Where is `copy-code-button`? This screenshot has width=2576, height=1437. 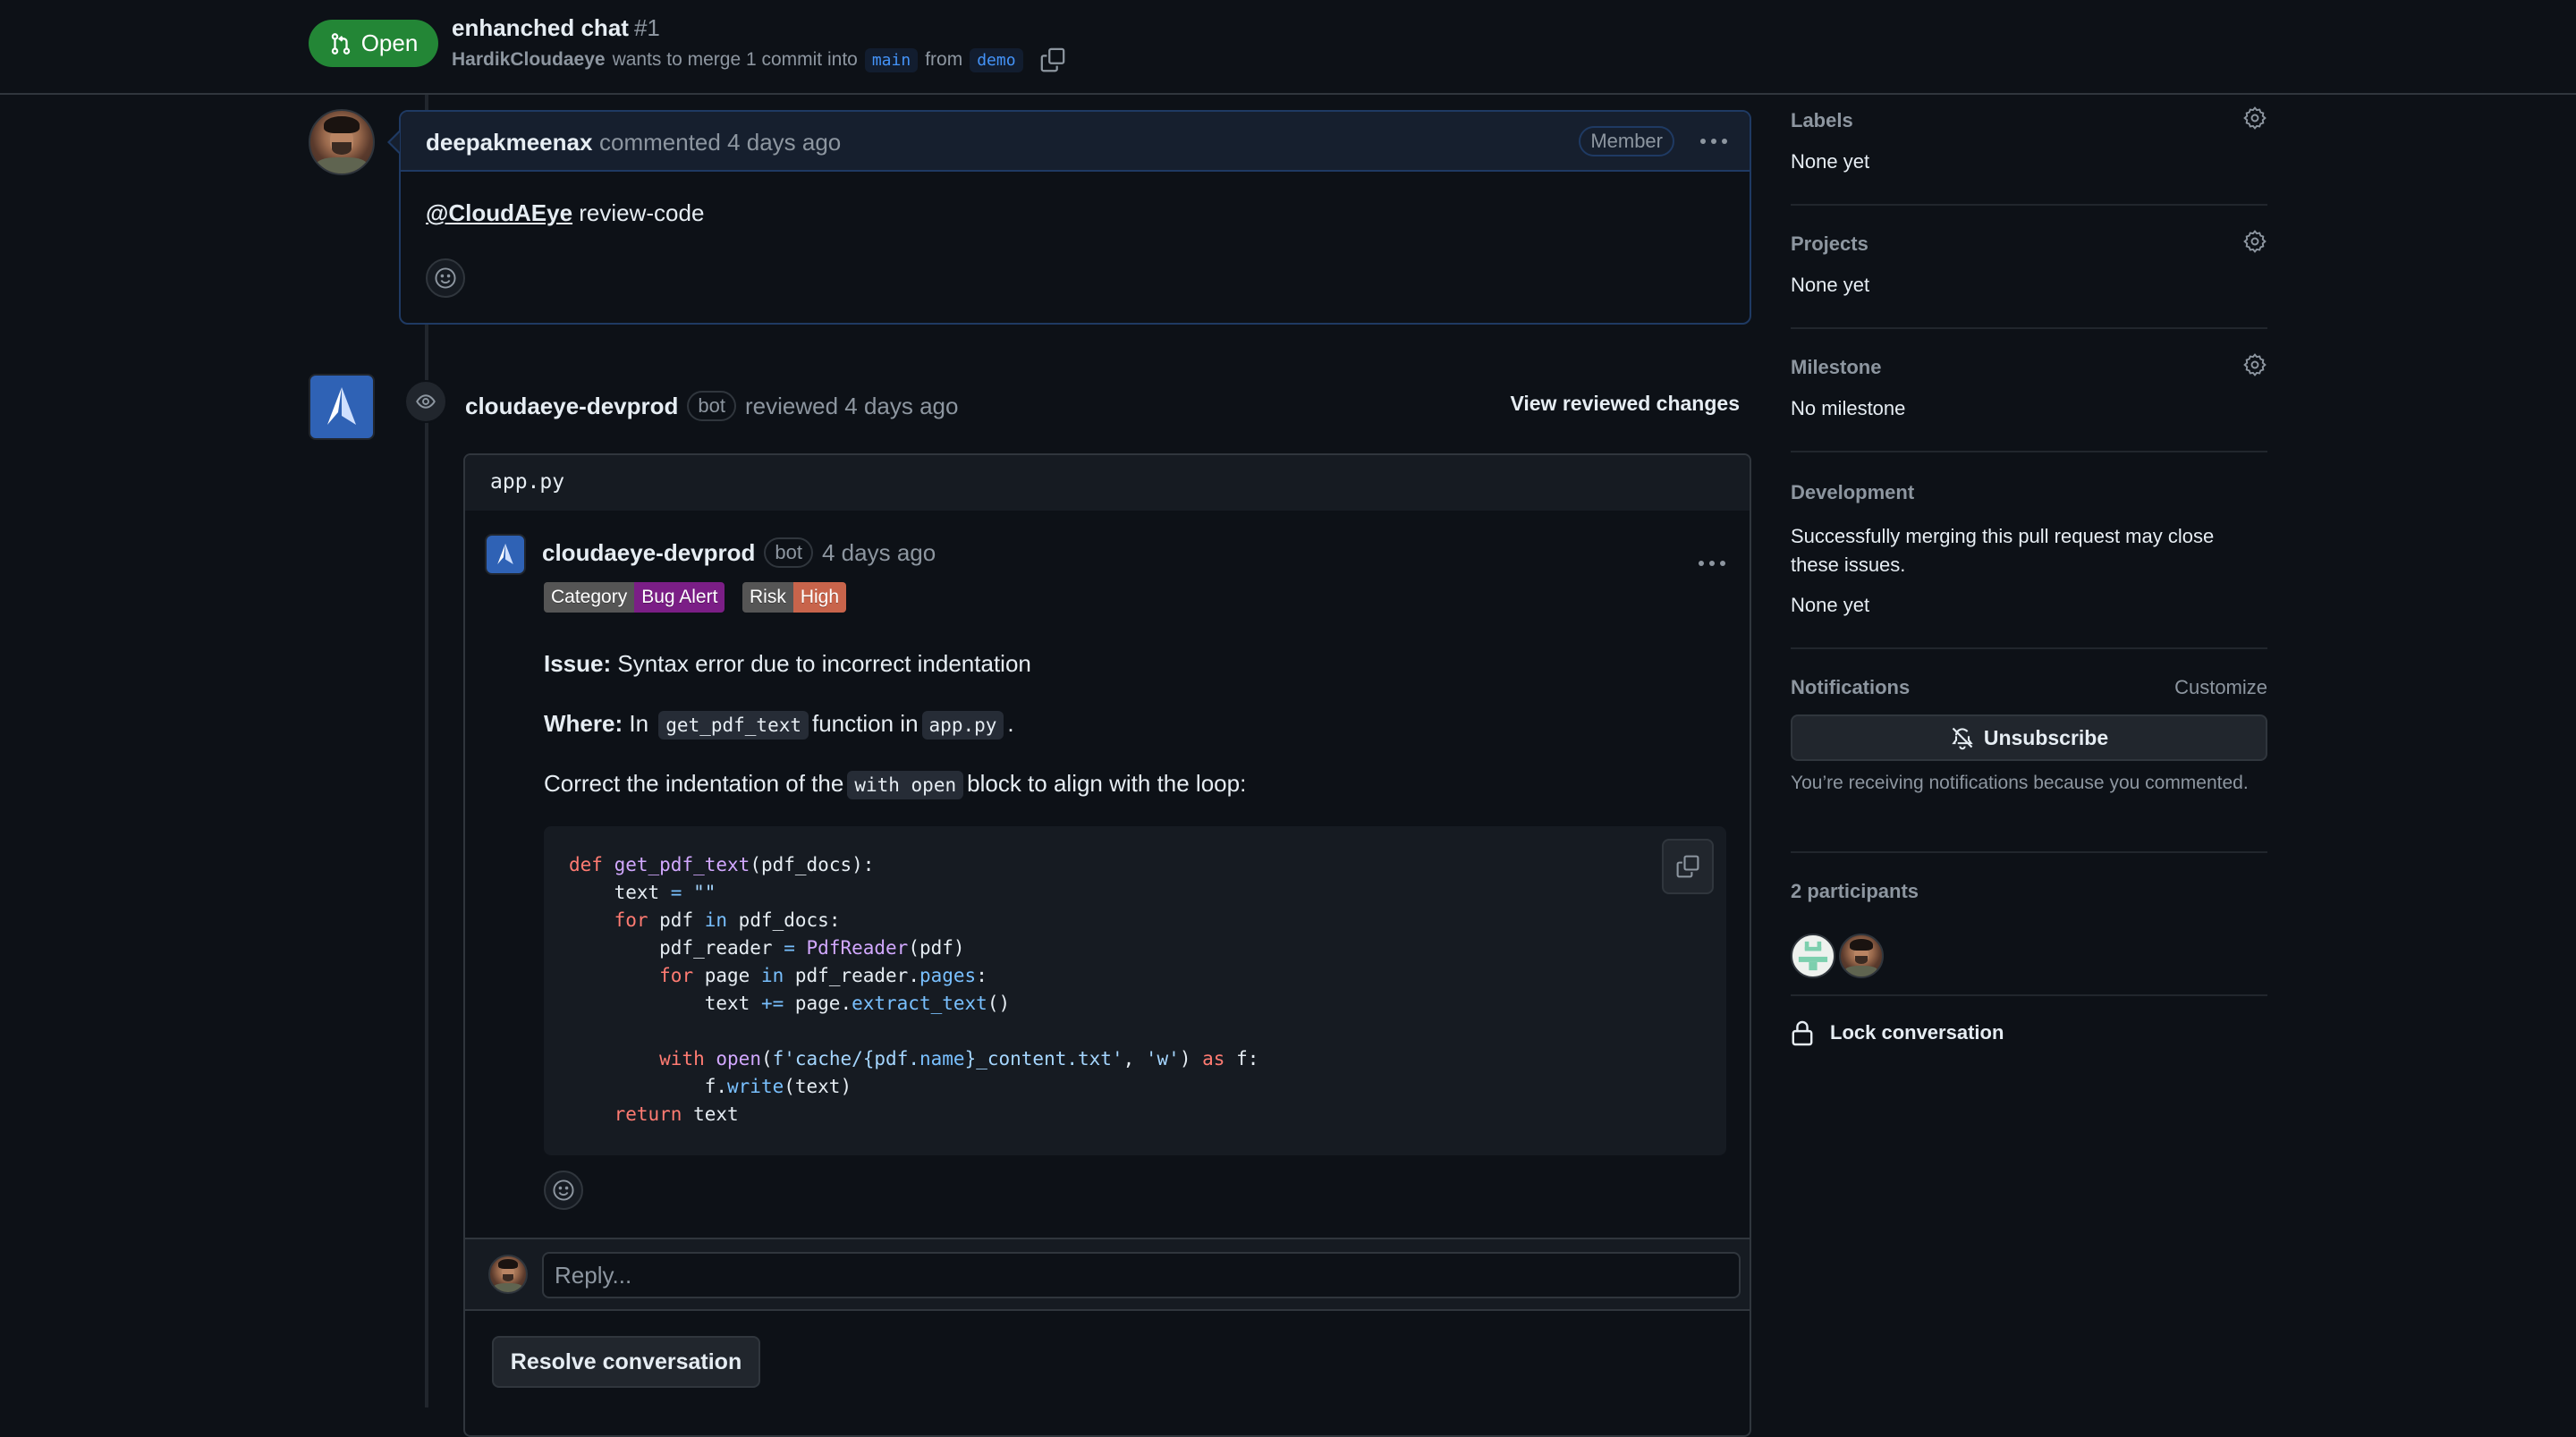
copy-code-button is located at coordinates (1688, 867).